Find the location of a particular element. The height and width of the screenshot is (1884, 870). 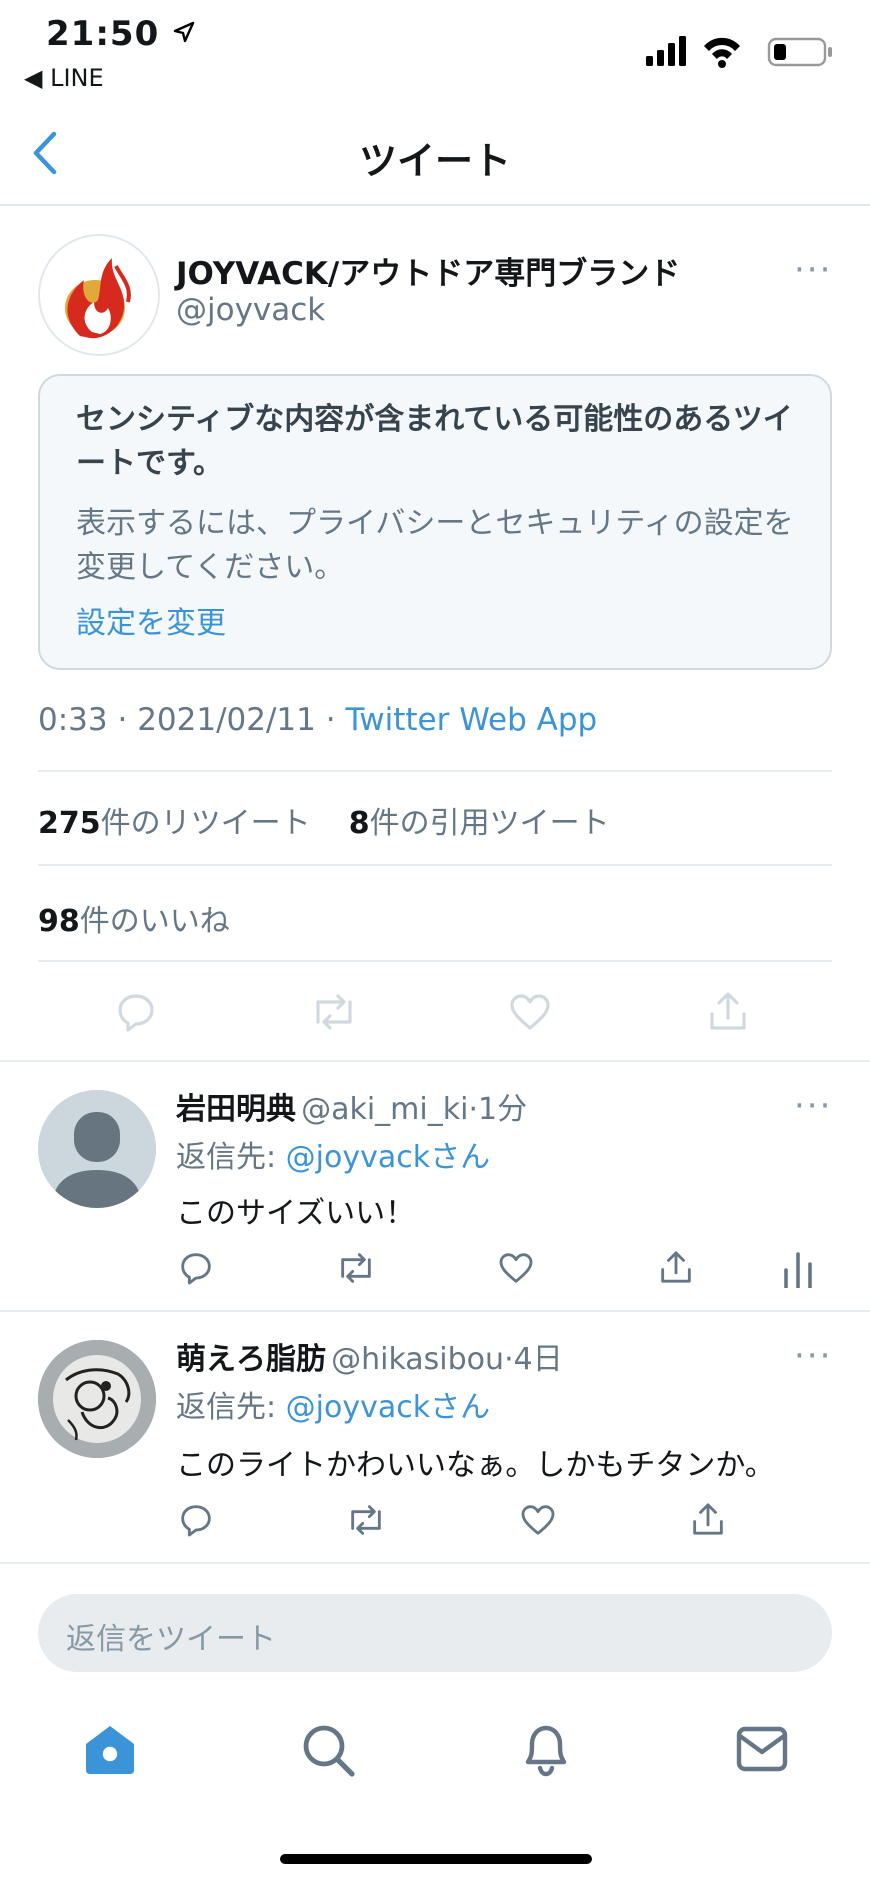

author-name: JOYVACK/アウトドア専門ブランド is located at coordinates (428, 270).